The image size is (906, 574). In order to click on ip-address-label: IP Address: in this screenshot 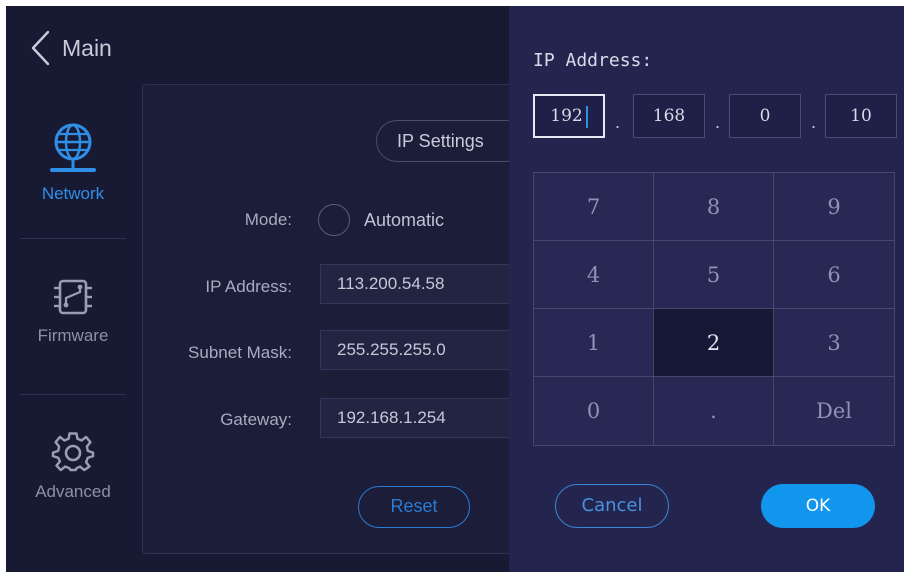, I will do `click(248, 286)`.